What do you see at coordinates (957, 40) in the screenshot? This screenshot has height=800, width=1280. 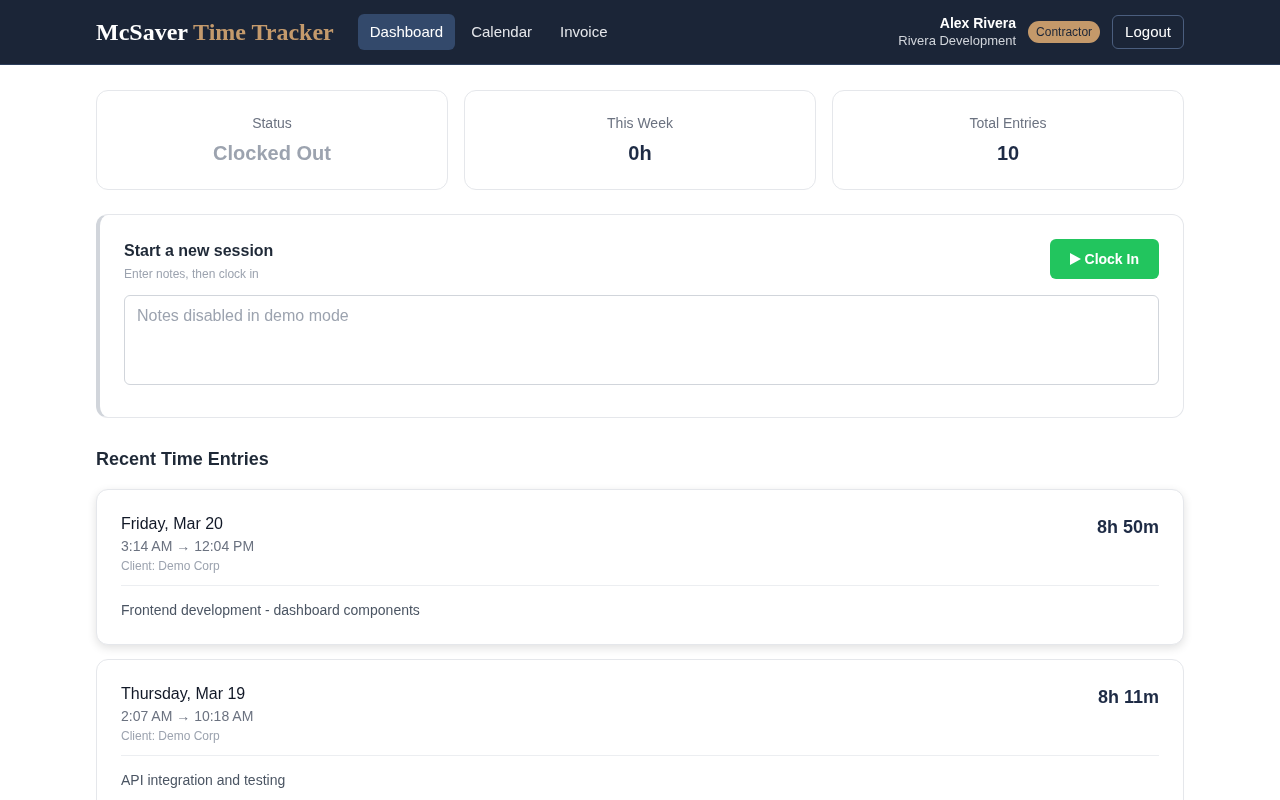 I see `company-name: Rivera Development` at bounding box center [957, 40].